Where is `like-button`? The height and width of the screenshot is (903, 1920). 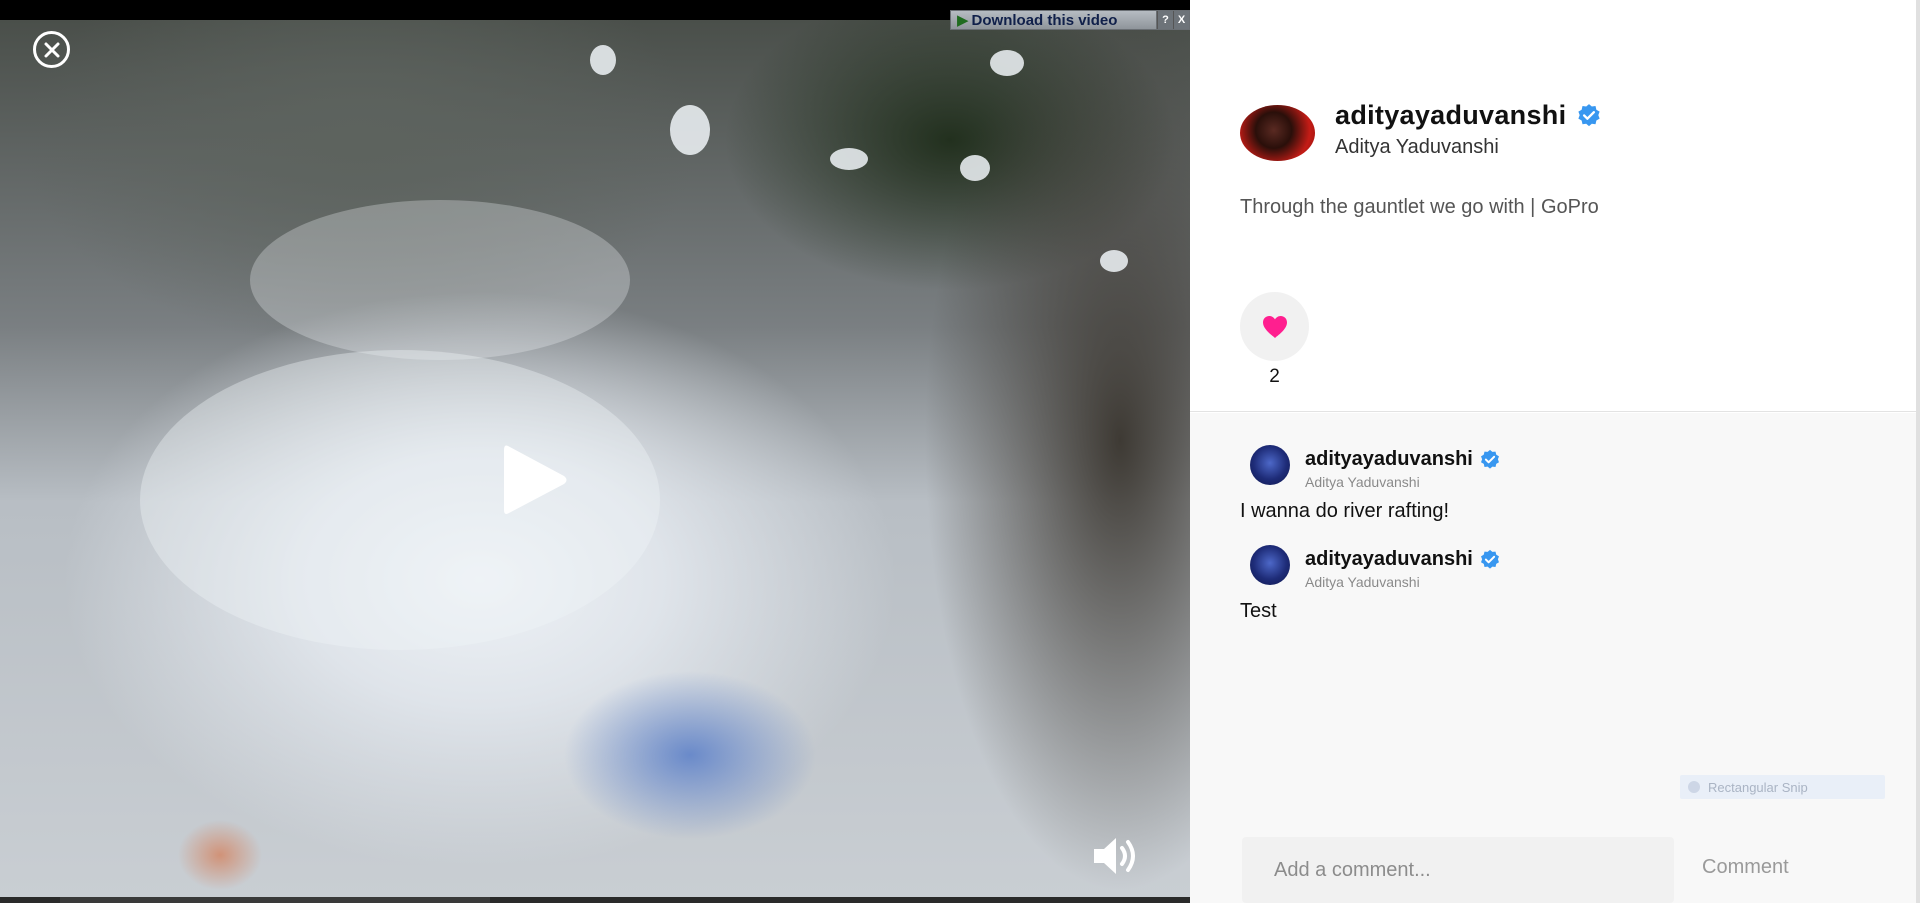 like-button is located at coordinates (1274, 326).